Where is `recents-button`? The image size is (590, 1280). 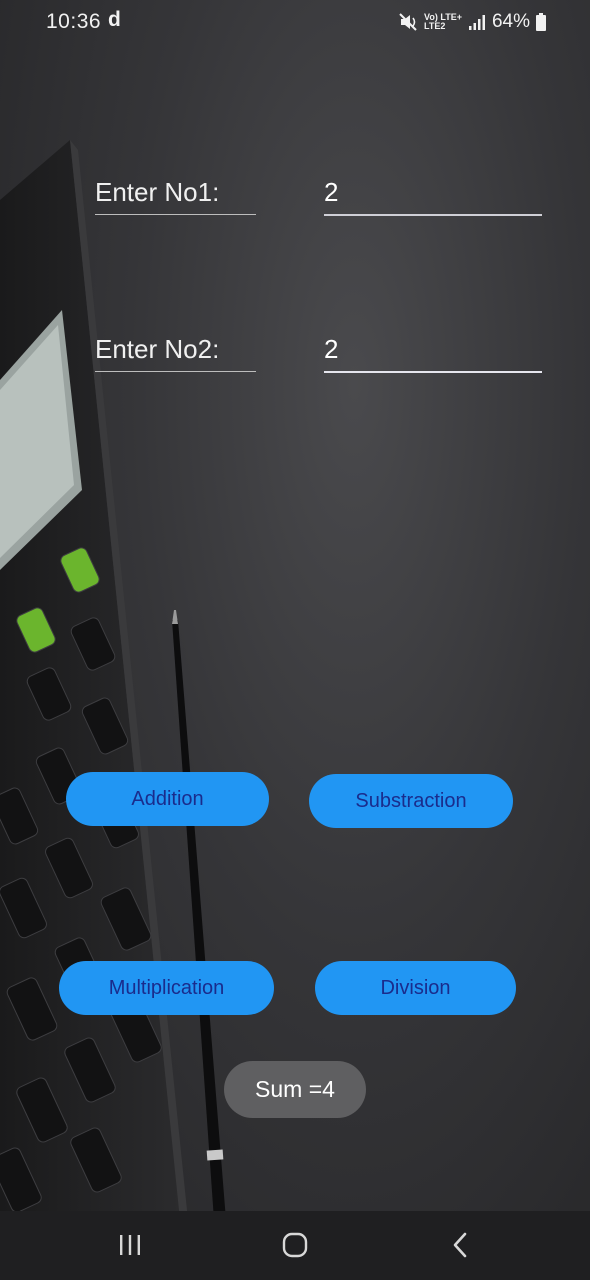 recents-button is located at coordinates (130, 1245).